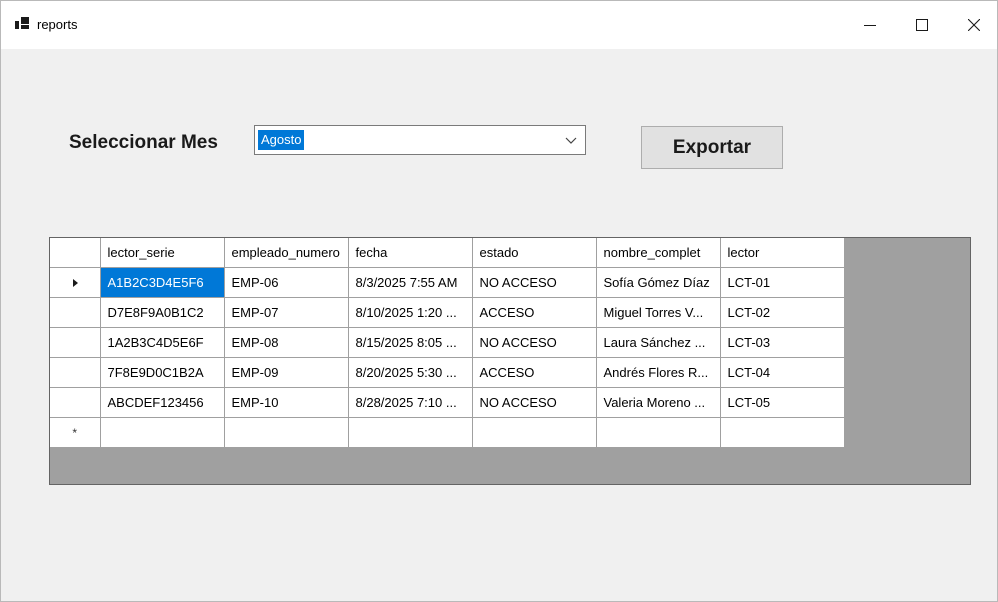  Describe the element at coordinates (782, 253) in the screenshot. I see `column-header-lector: lector` at that location.